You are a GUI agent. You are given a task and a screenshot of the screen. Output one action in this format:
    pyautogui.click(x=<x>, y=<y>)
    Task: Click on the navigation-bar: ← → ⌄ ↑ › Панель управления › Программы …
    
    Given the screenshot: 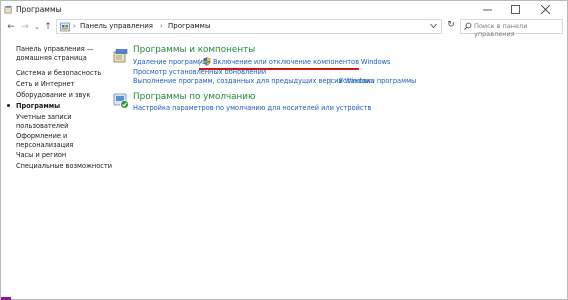 What is the action you would take?
    pyautogui.click(x=284, y=28)
    